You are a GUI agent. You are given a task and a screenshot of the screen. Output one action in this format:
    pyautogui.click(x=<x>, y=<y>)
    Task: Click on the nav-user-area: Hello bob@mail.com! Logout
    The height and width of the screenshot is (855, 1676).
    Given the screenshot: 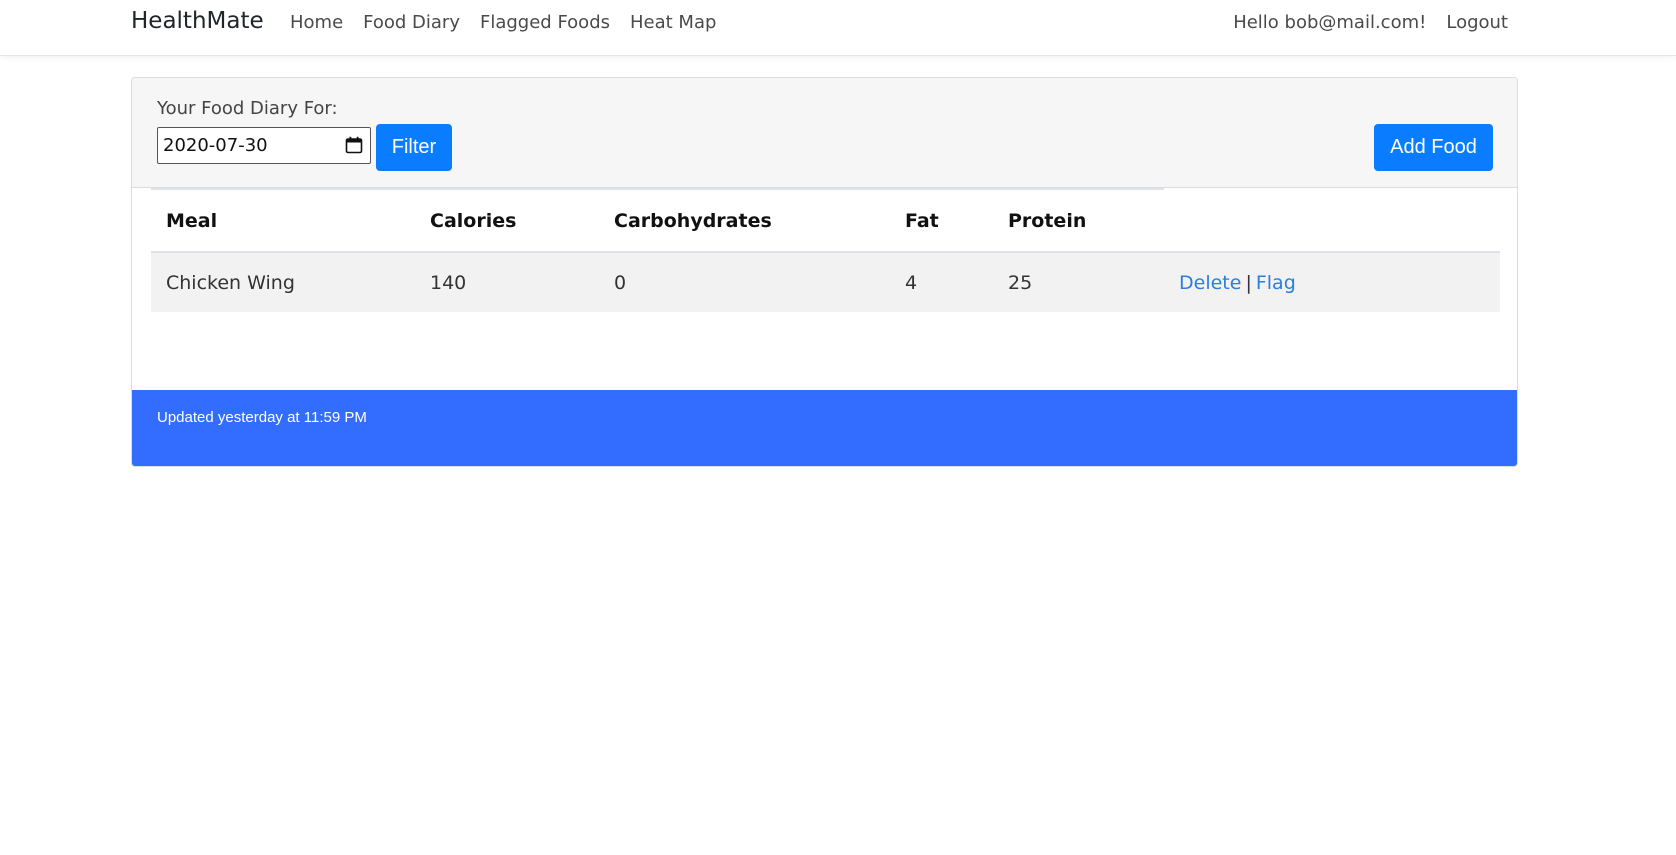 What is the action you would take?
    pyautogui.click(x=1370, y=22)
    